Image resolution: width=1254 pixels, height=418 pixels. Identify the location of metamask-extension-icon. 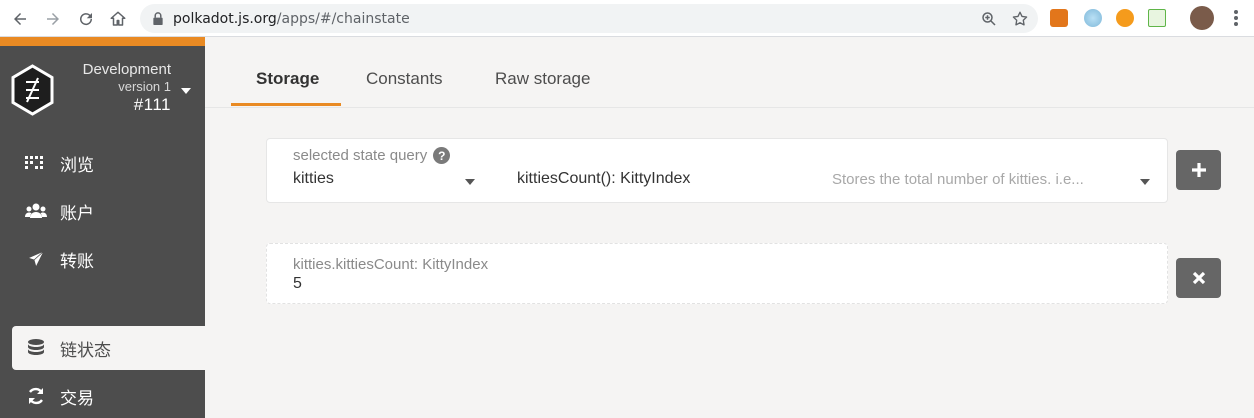
(1059, 18).